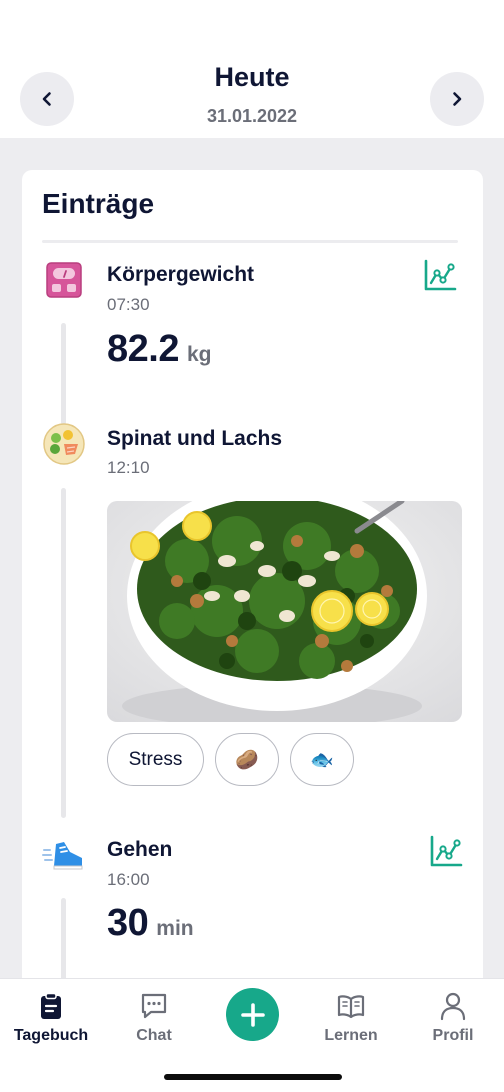  I want to click on chevron-right-icon, so click(457, 99).